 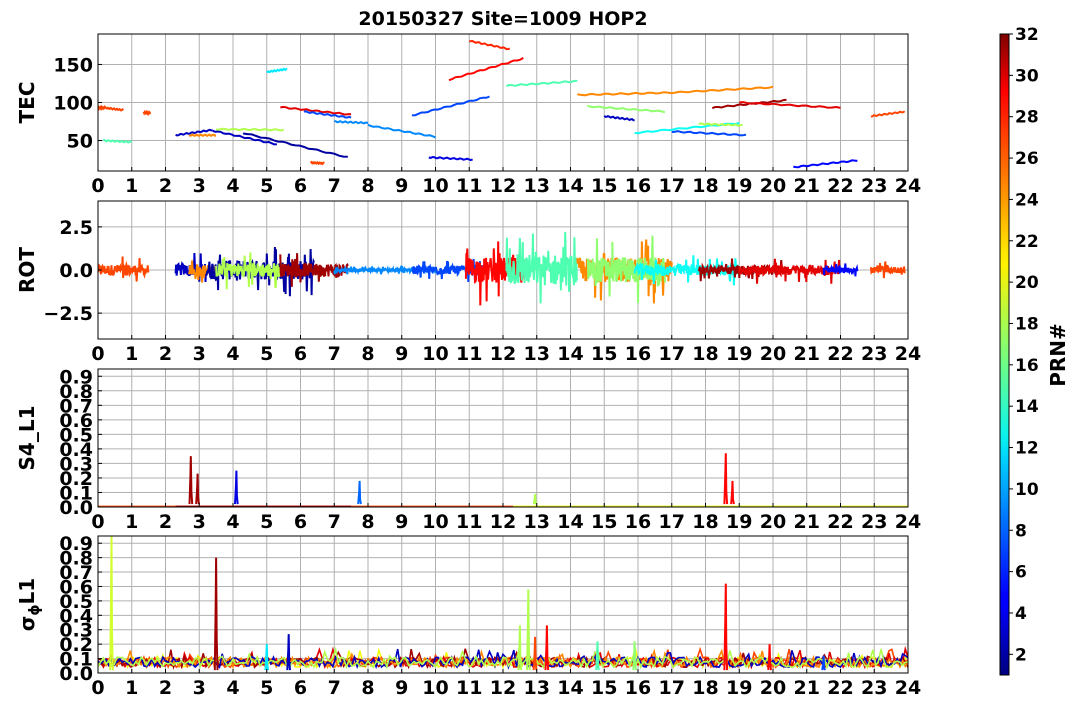 What do you see at coordinates (597, 656) in the screenshot?
I see `sigma-spike-prn15` at bounding box center [597, 656].